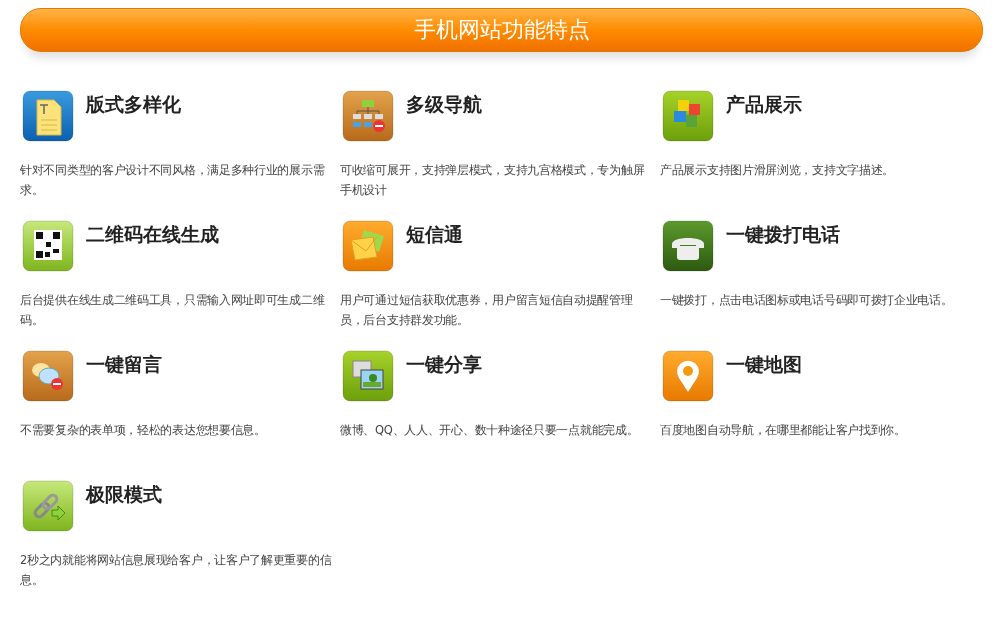  I want to click on chat-icon, so click(48, 377).